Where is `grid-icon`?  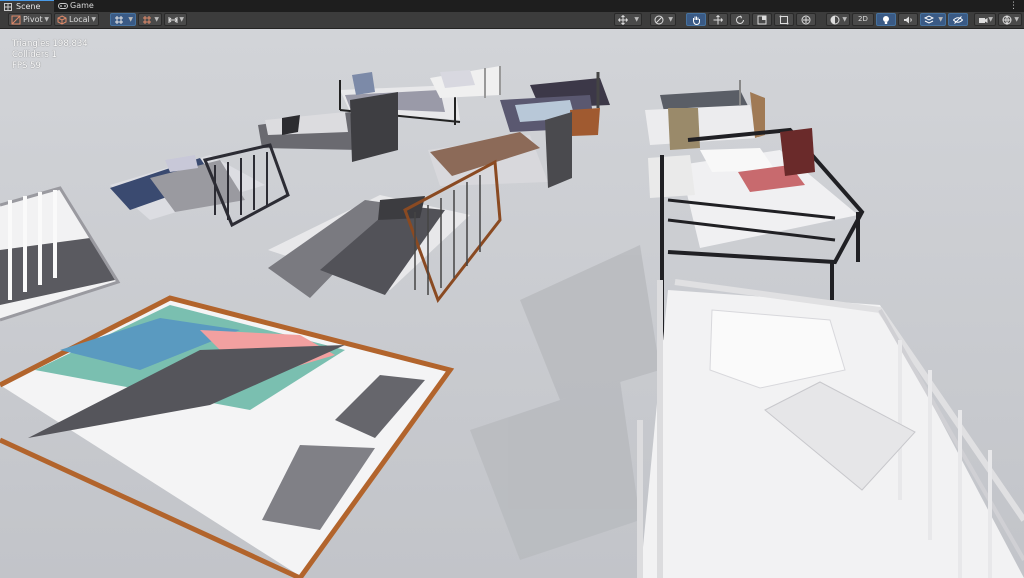 grid-icon is located at coordinates (147, 20).